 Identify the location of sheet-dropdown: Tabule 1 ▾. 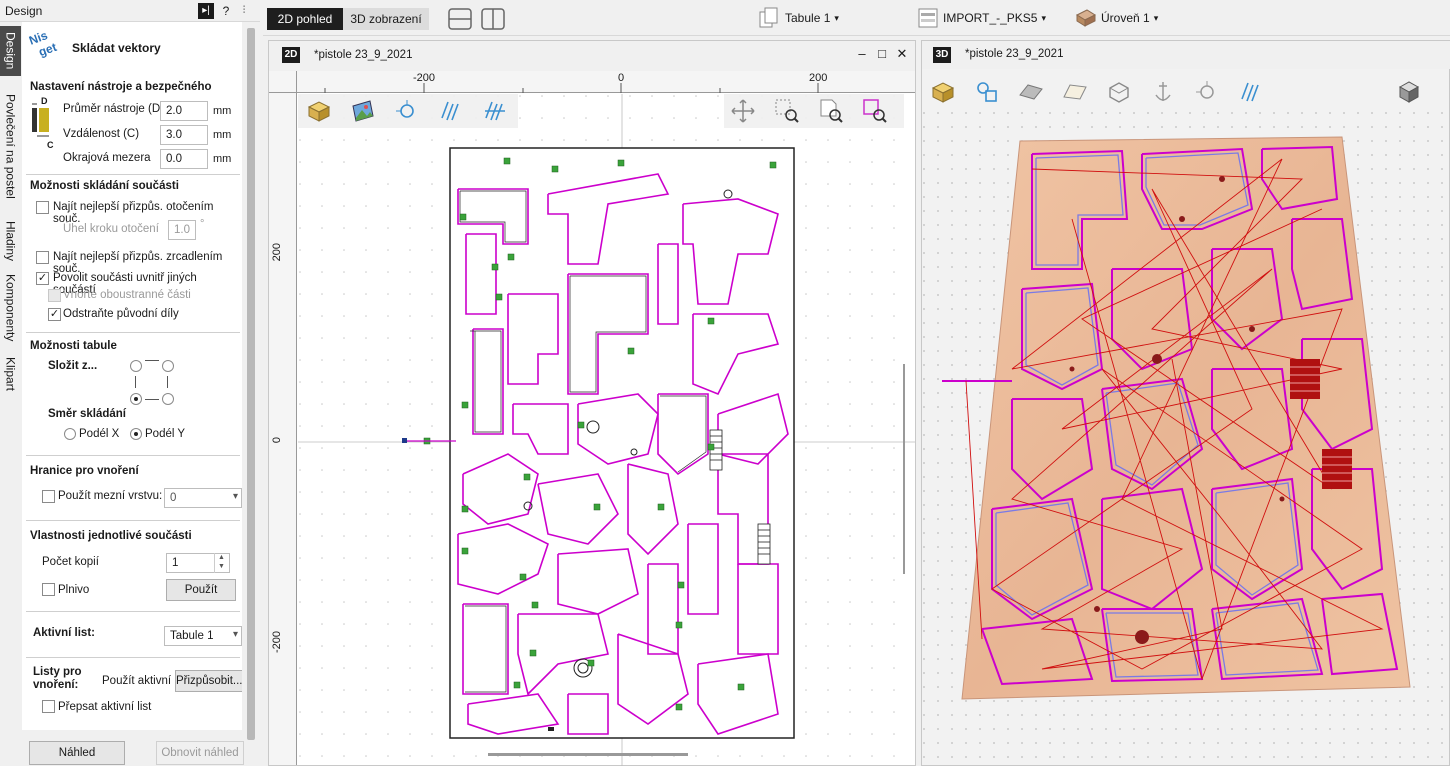
(799, 18).